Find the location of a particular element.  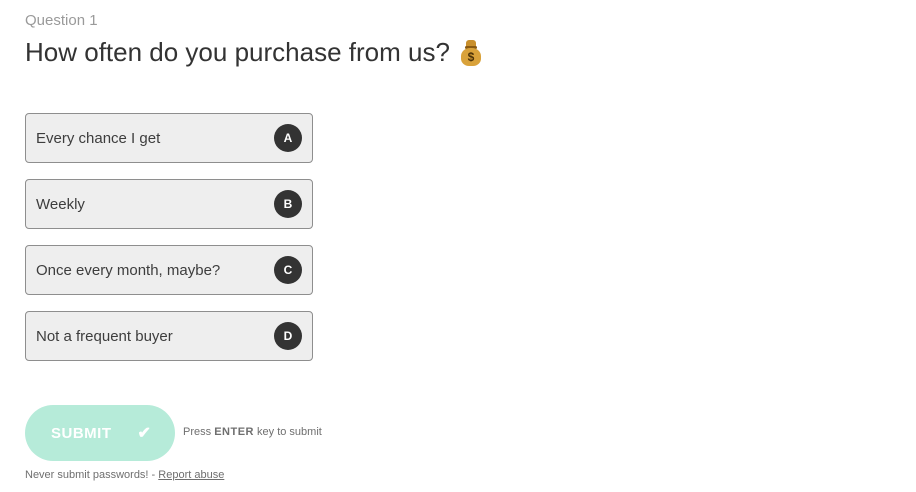

money-bag-symbol: $ is located at coordinates (470, 56).